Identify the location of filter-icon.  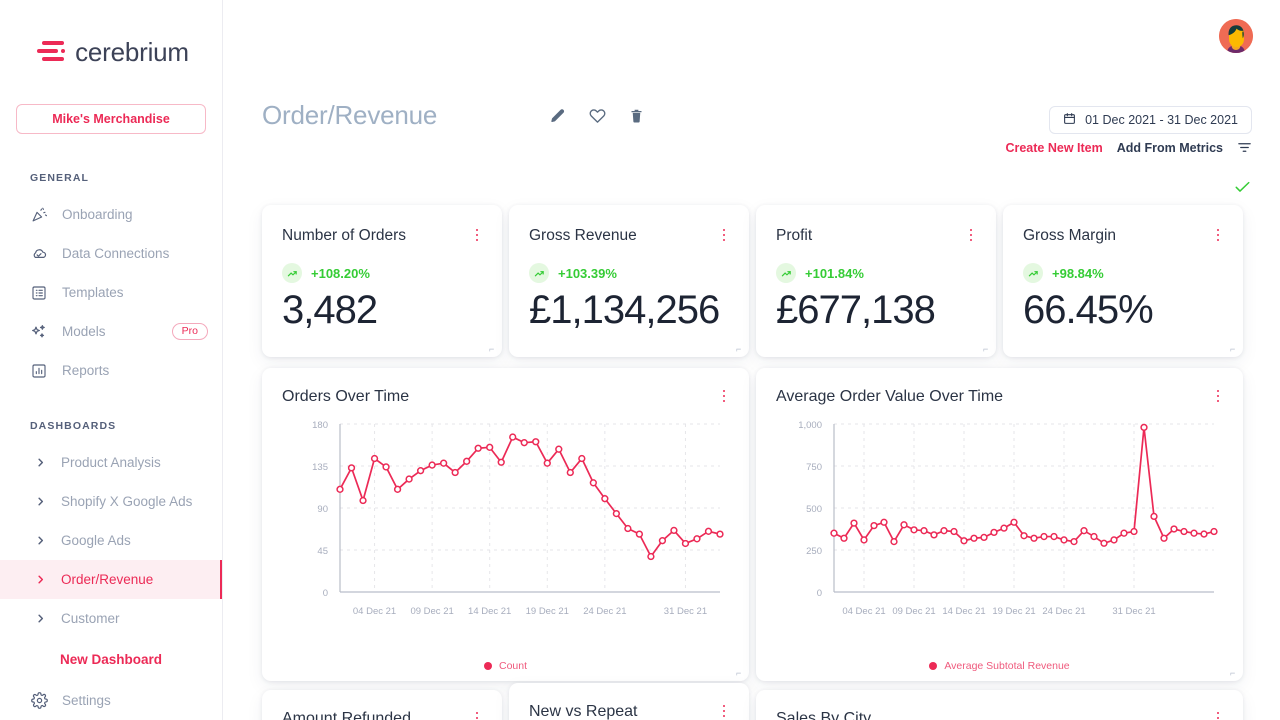
(1244, 147).